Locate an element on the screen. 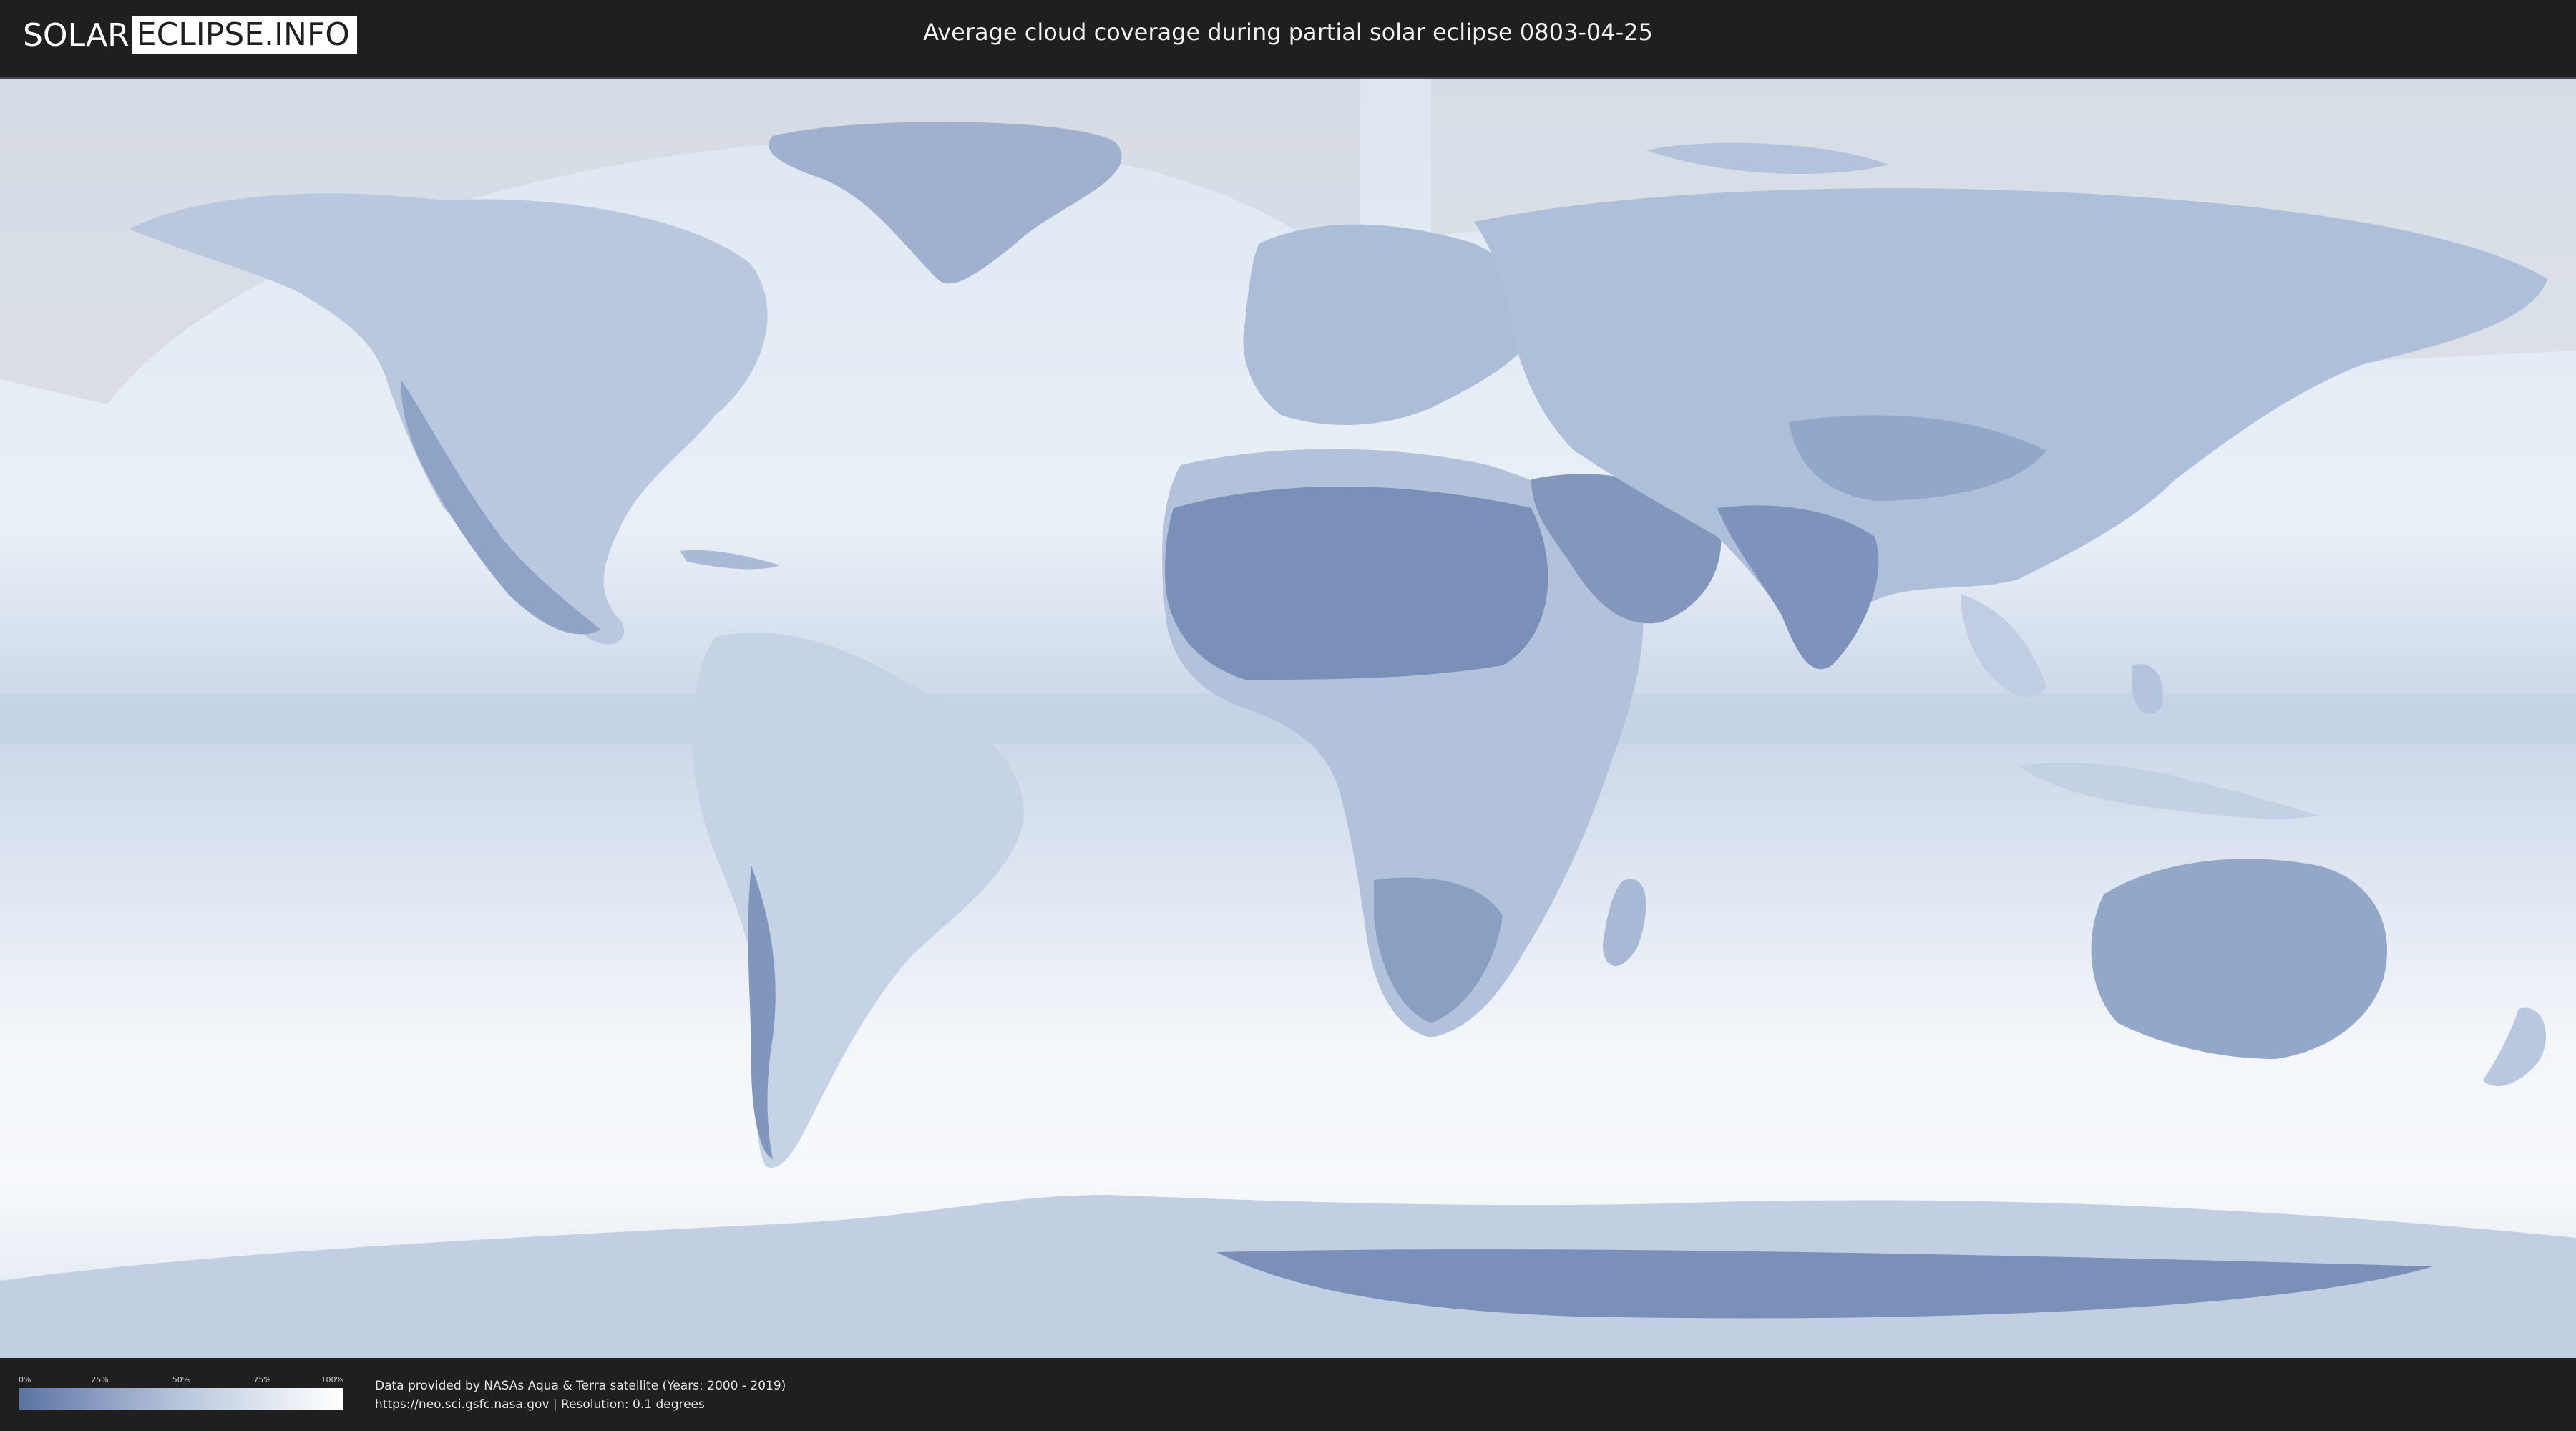 This screenshot has height=1431, width=2576. legend-tick-0: 0% is located at coordinates (25, 1379).